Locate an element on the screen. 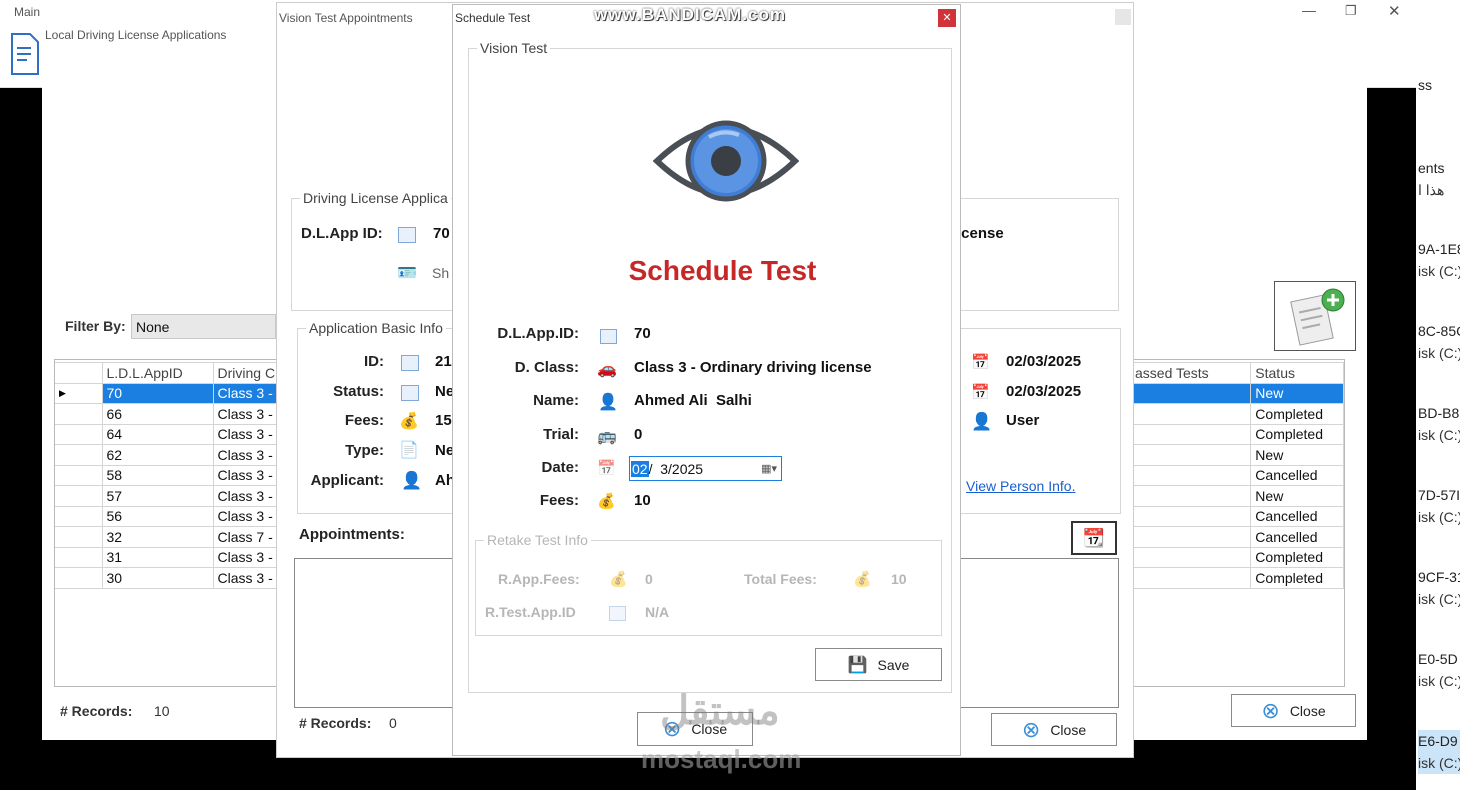 This screenshot has width=1460, height=790. add-appointment-button: 📆 is located at coordinates (1094, 538).